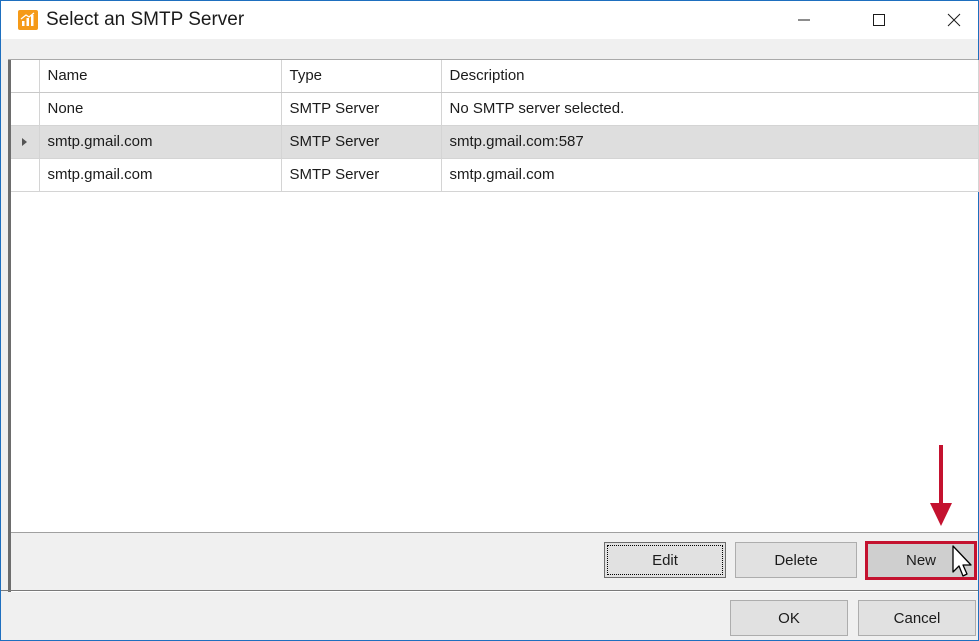 Image resolution: width=979 pixels, height=641 pixels. Describe the element at coordinates (710, 76) in the screenshot. I see `column-header-description: Description` at that location.